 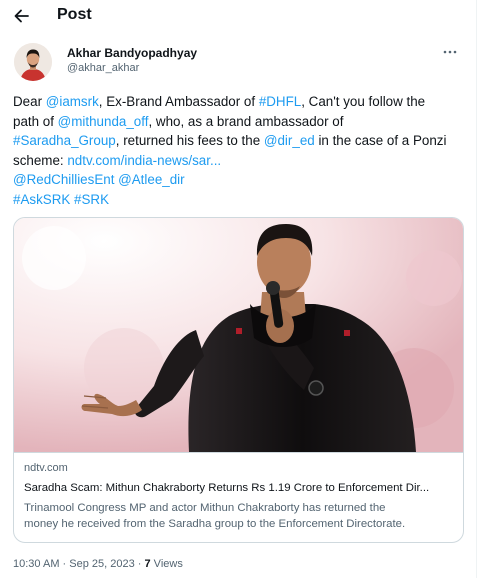 I want to click on more-options-button, so click(x=450, y=52).